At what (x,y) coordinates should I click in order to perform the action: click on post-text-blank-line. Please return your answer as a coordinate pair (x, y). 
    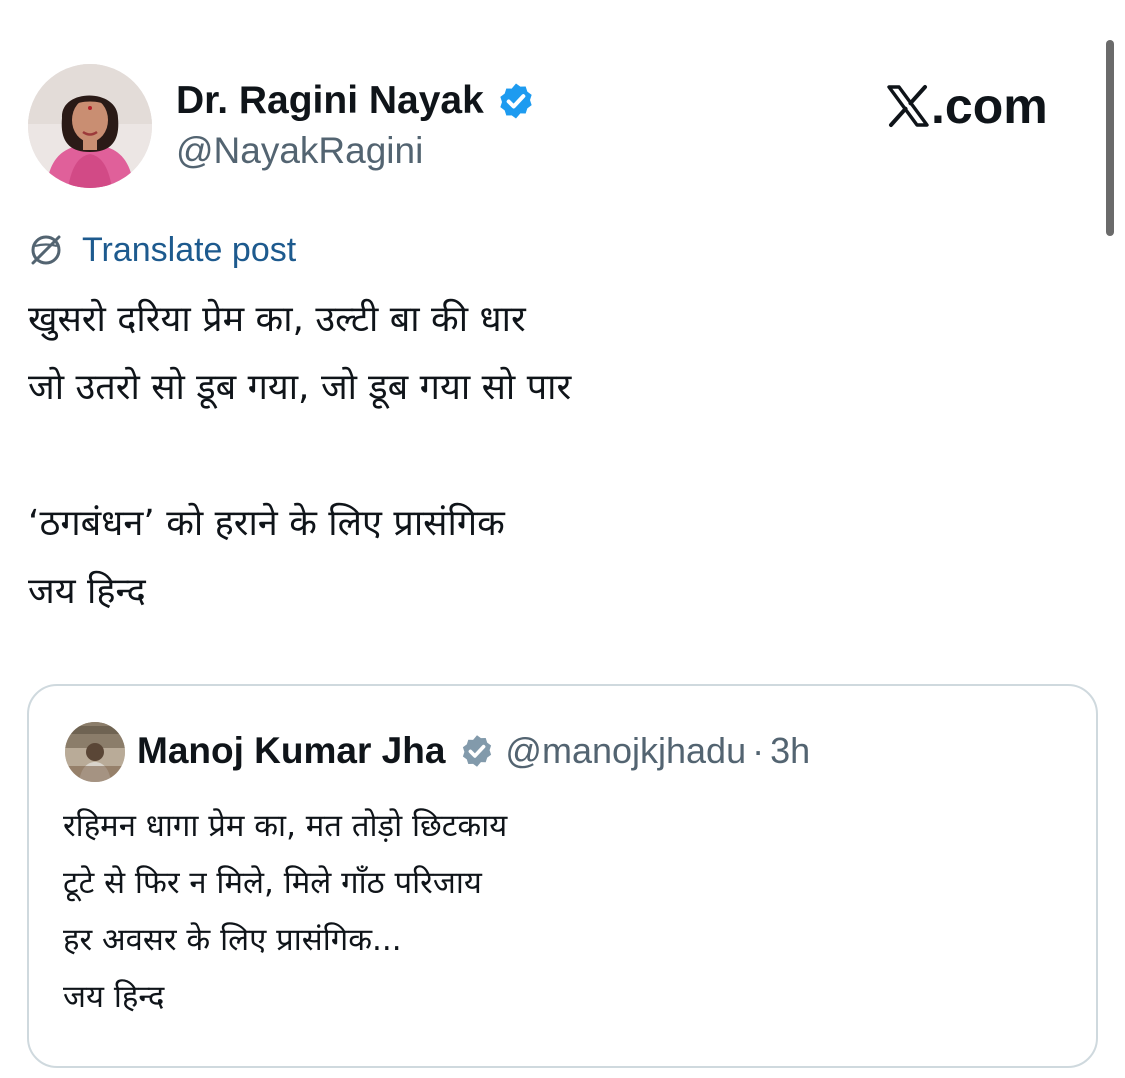
    Looking at the image, I should click on (558, 456).